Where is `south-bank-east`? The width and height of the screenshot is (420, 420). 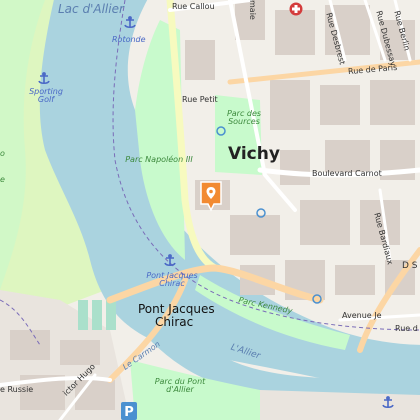
south-bank-east is located at coordinates (340, 405).